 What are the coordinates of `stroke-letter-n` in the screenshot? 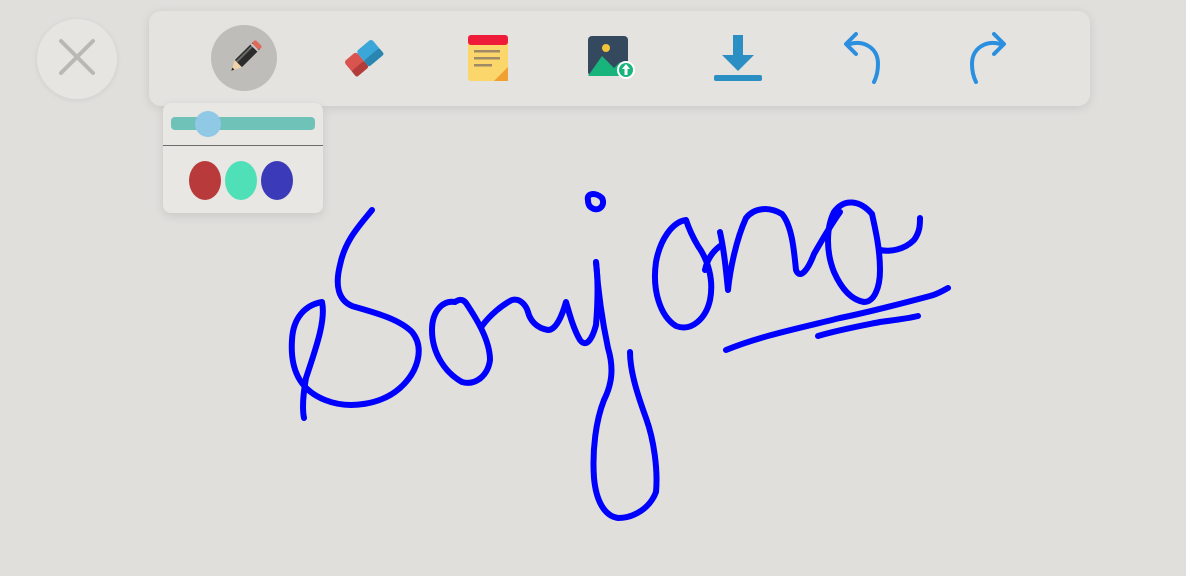 It's located at (540, 303).